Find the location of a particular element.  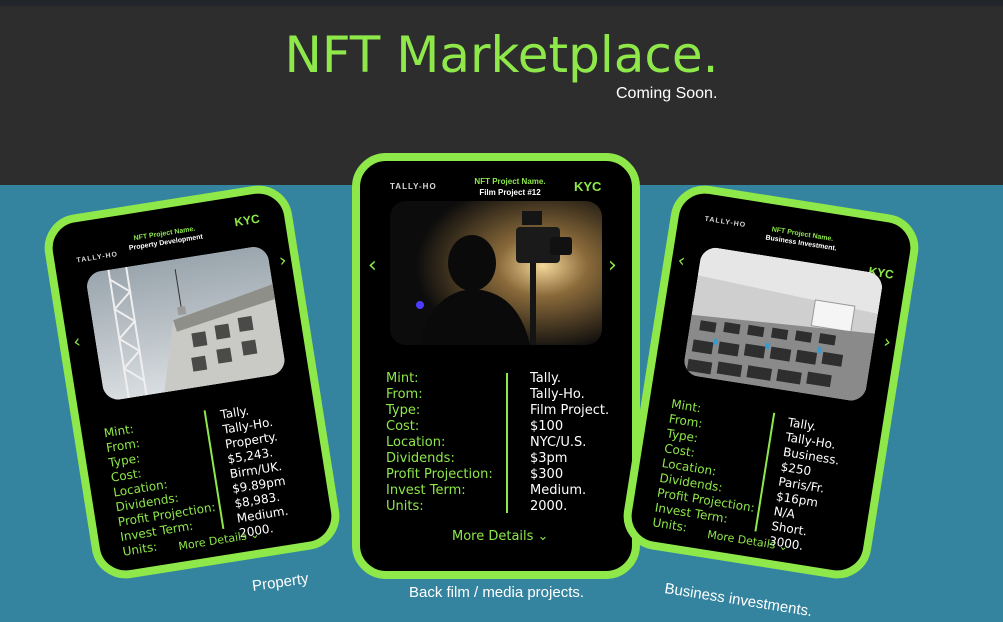

divider is located at coordinates (507, 443).